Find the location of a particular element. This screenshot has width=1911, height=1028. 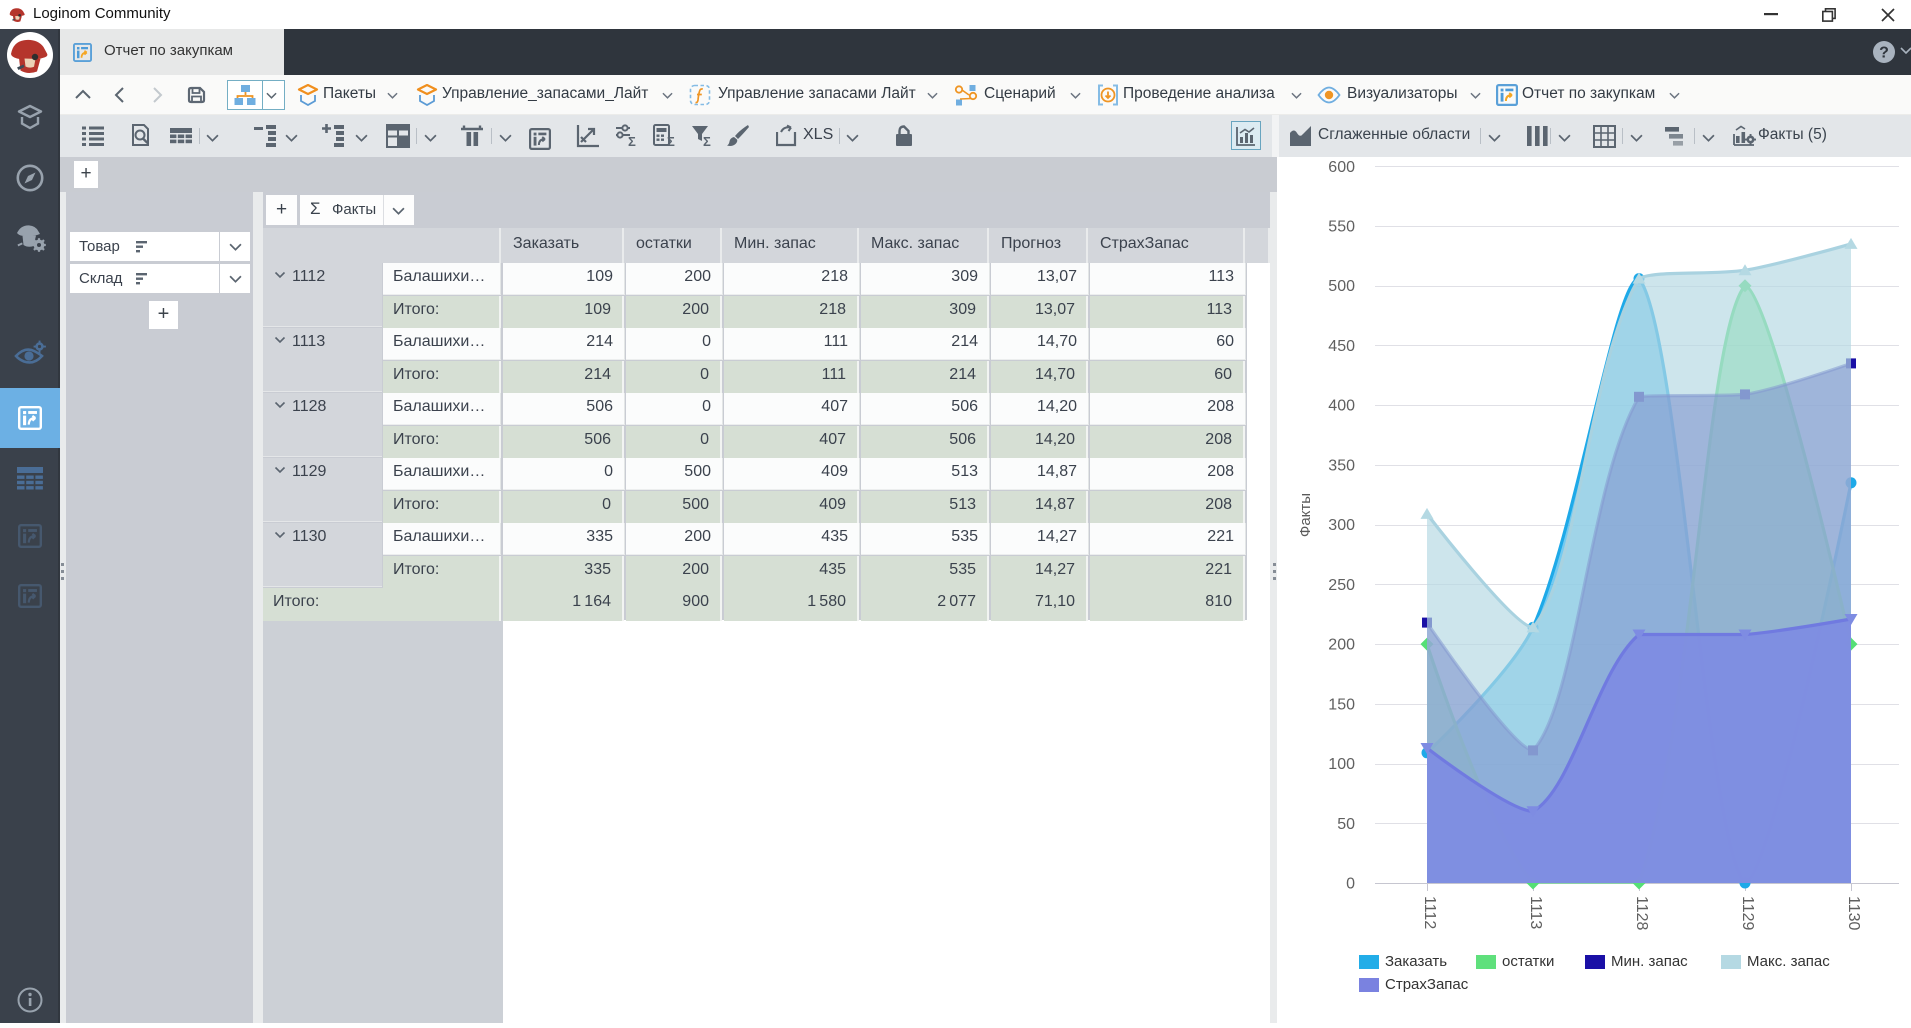

svg-text: 100 is located at coordinates (1341, 764).